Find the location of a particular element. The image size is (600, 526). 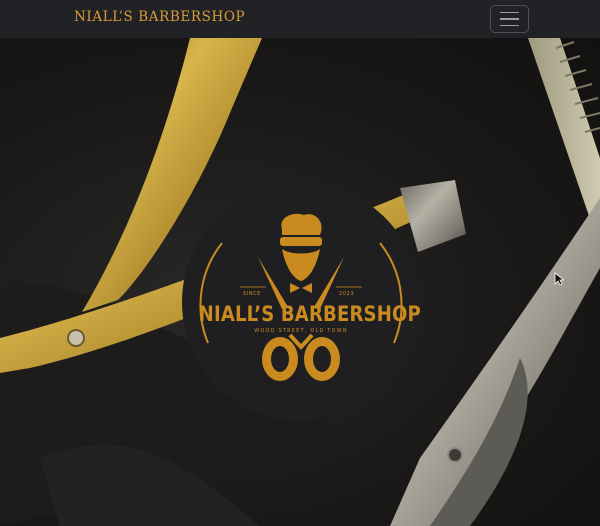

hamburger-icon is located at coordinates (509, 12).